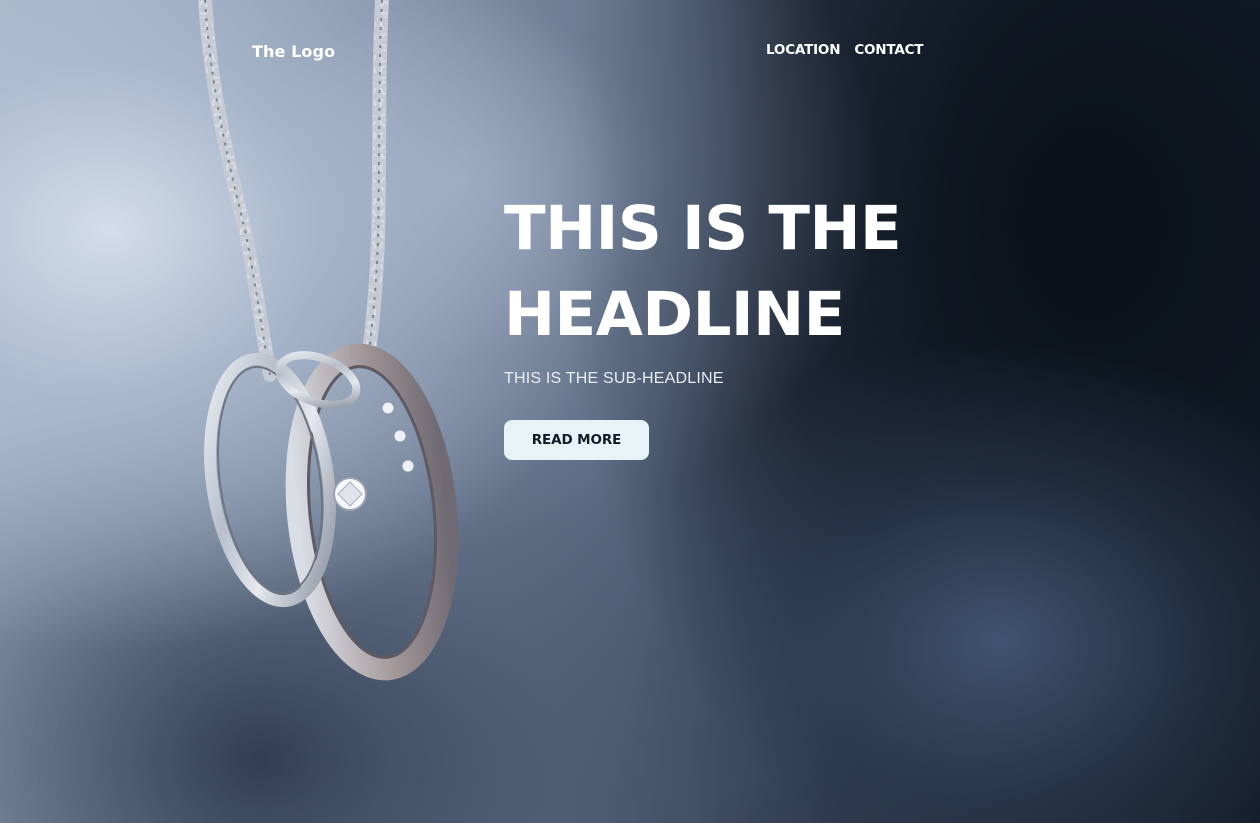  I want to click on nav-link-location: LOCATION, so click(803, 50).